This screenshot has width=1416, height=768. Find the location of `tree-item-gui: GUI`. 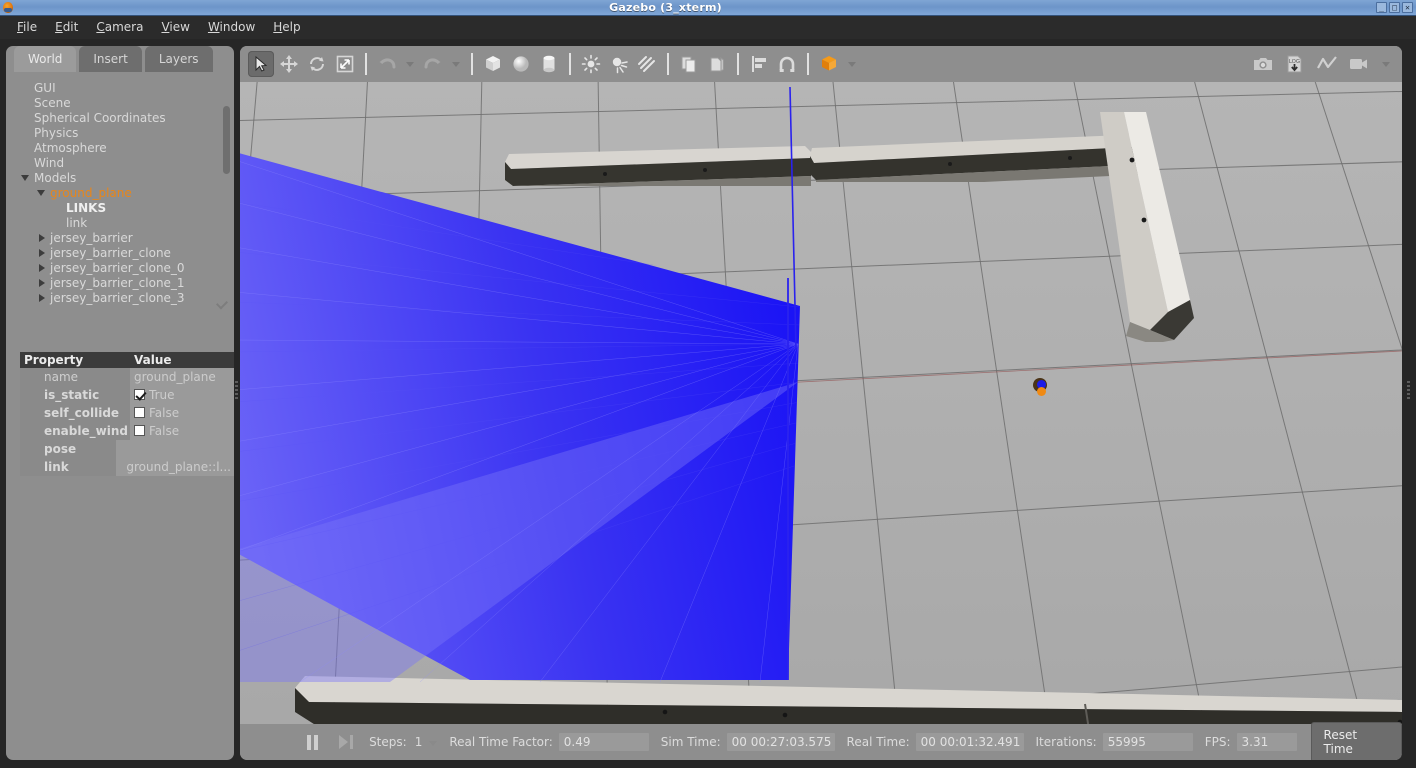

tree-item-gui: GUI is located at coordinates (120, 87).